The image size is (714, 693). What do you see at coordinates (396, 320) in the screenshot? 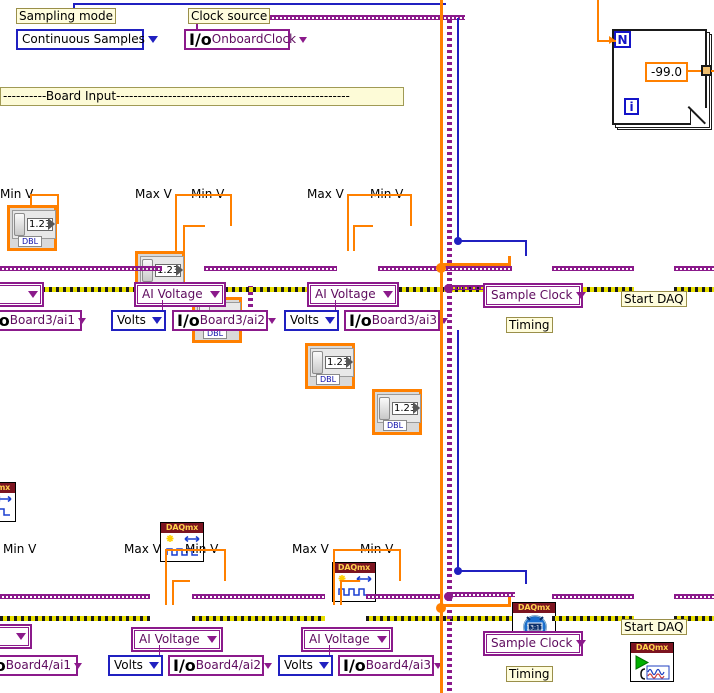
I see `row1-physical-channel-2: I/o Board3/ai3` at bounding box center [396, 320].